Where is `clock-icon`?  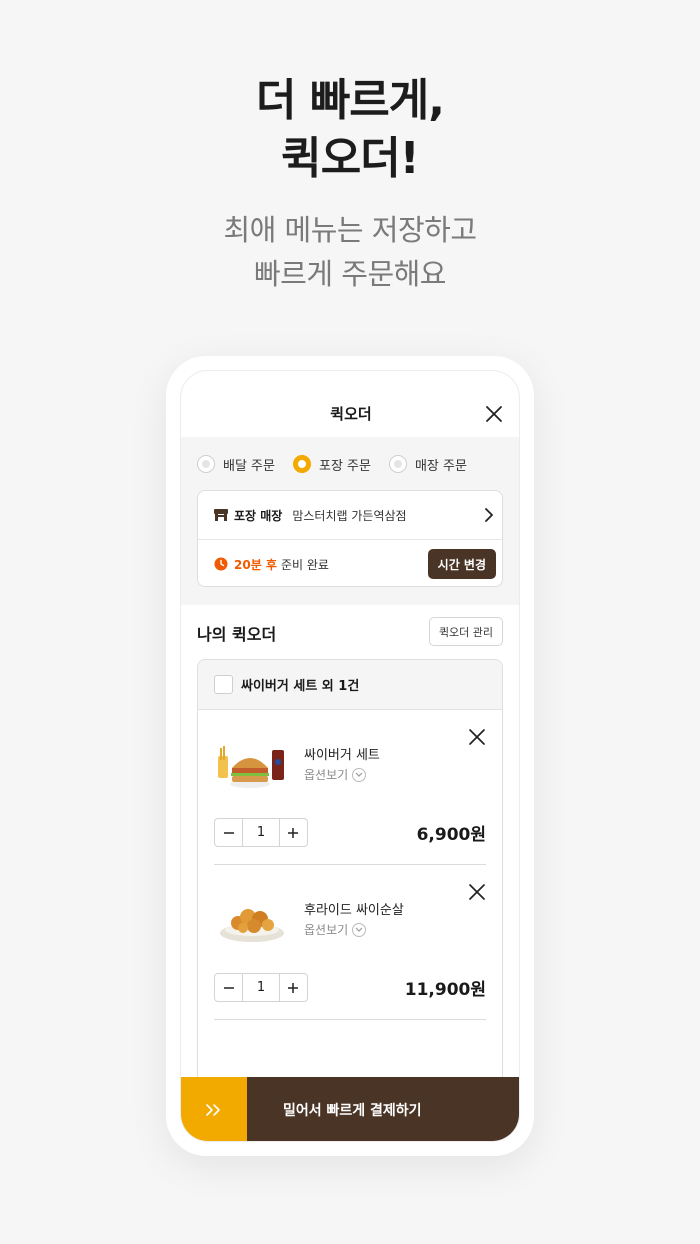
clock-icon is located at coordinates (221, 564).